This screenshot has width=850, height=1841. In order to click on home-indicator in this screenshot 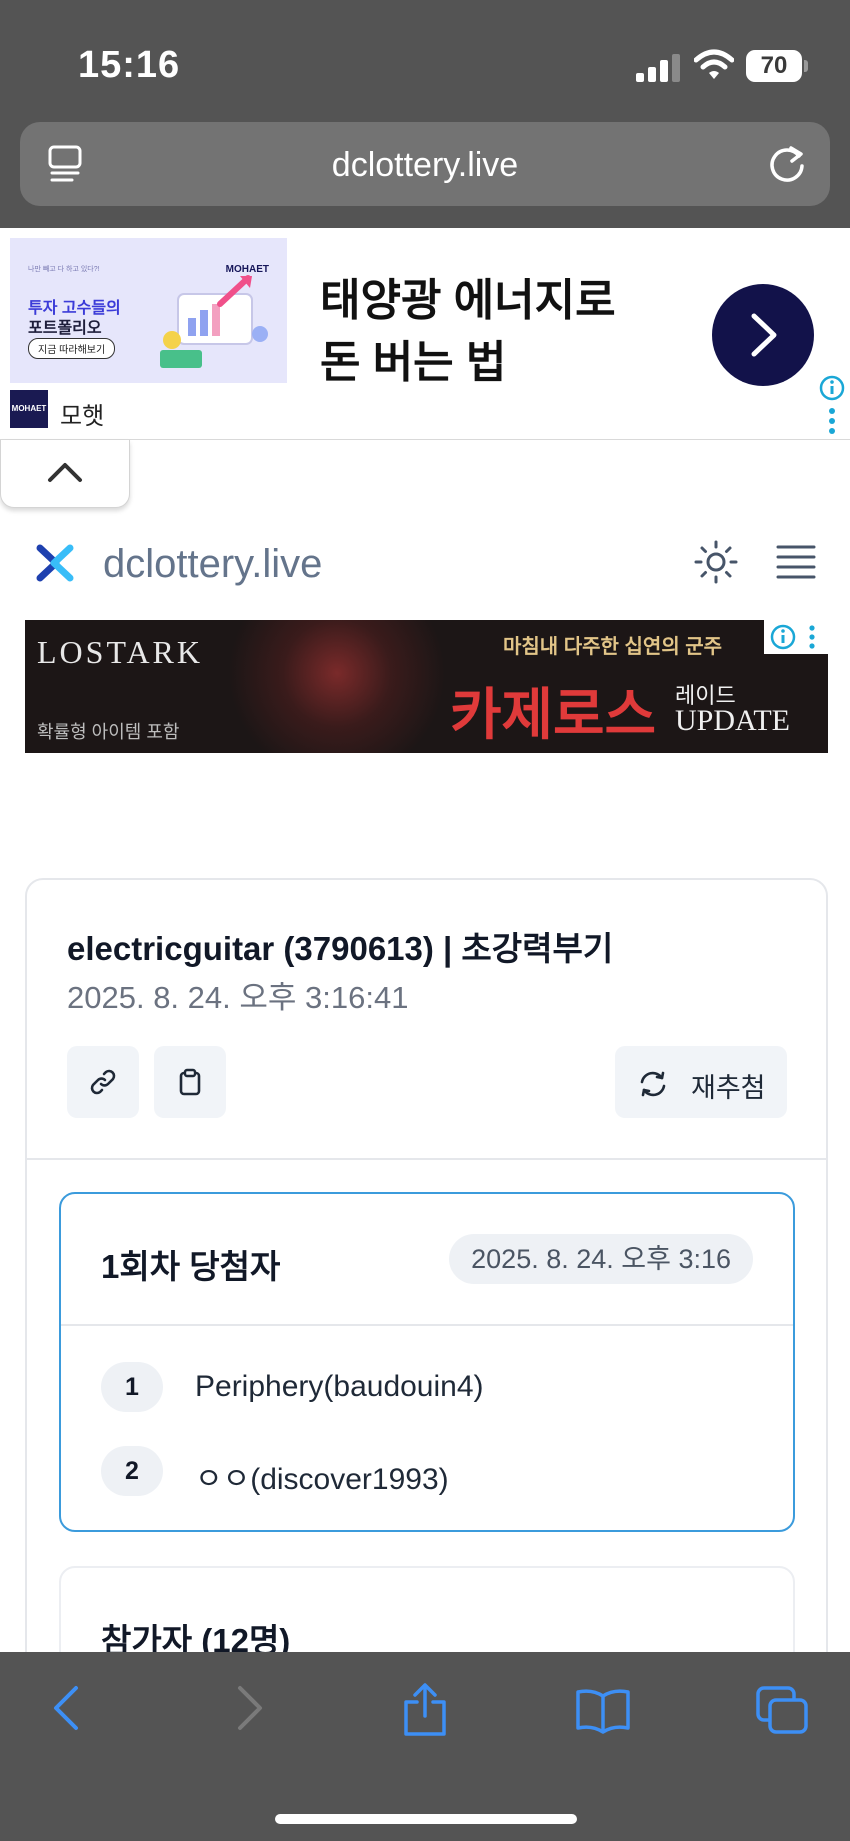, I will do `click(426, 1819)`.